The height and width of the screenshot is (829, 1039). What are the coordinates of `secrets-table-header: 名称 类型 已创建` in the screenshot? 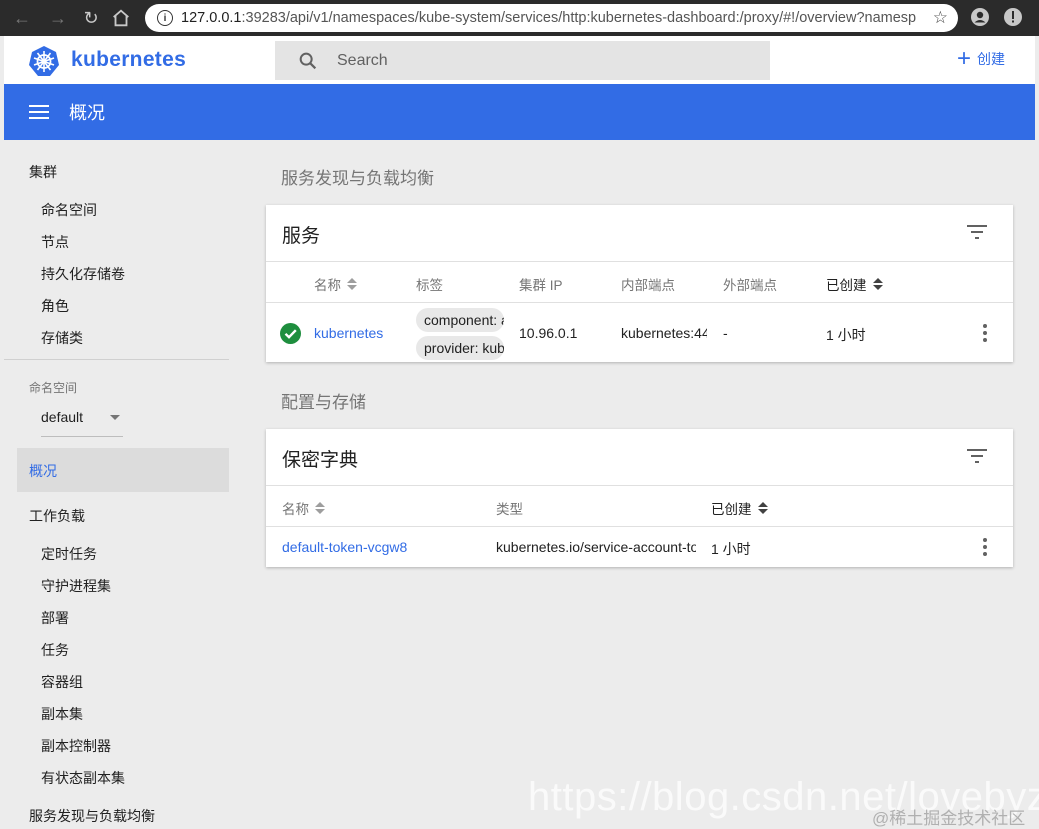 It's located at (639, 506).